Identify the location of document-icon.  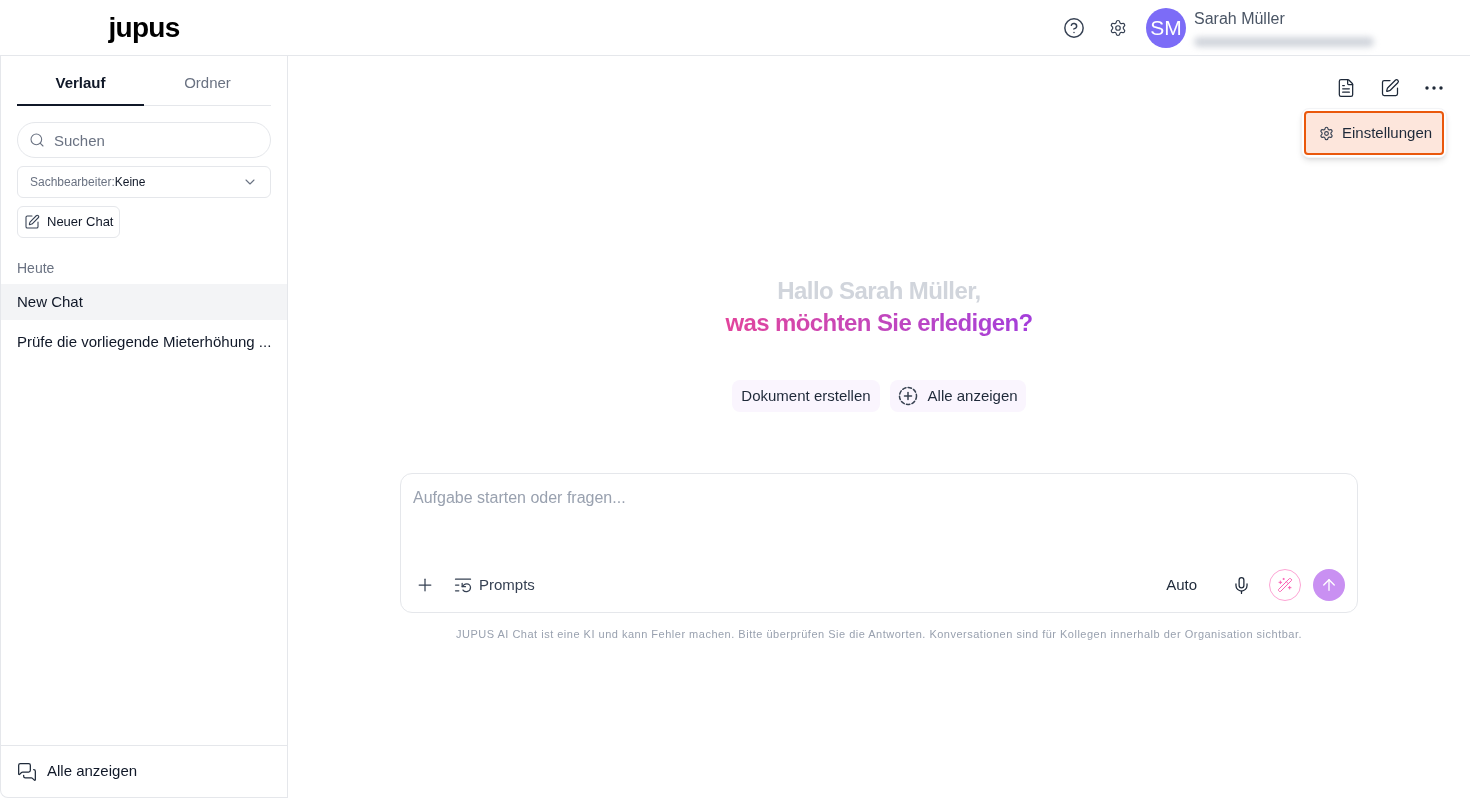
(1346, 88).